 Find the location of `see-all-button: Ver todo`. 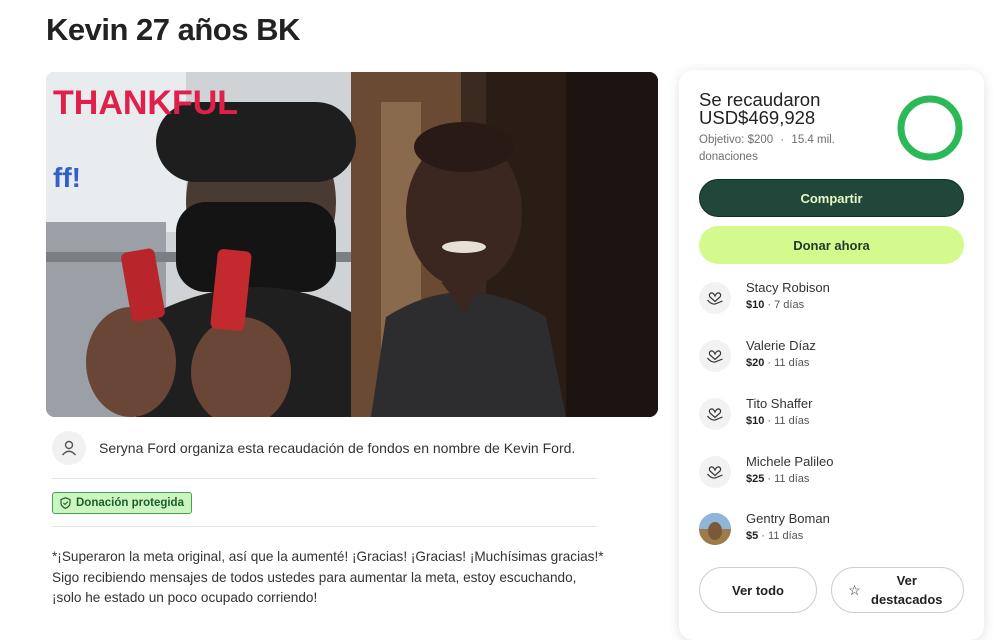

see-all-button: Ver todo is located at coordinates (758, 590).